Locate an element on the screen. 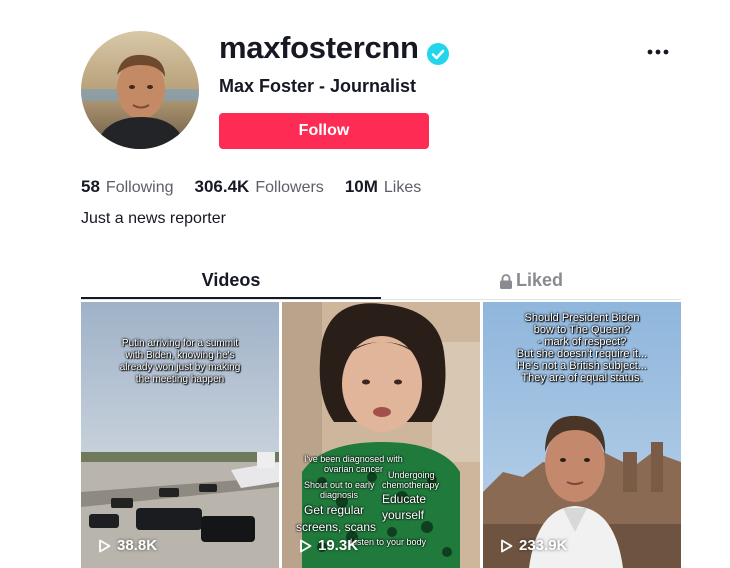 The width and height of the screenshot is (730, 568). overlay-text: ovarian cancer is located at coordinates (354, 469).